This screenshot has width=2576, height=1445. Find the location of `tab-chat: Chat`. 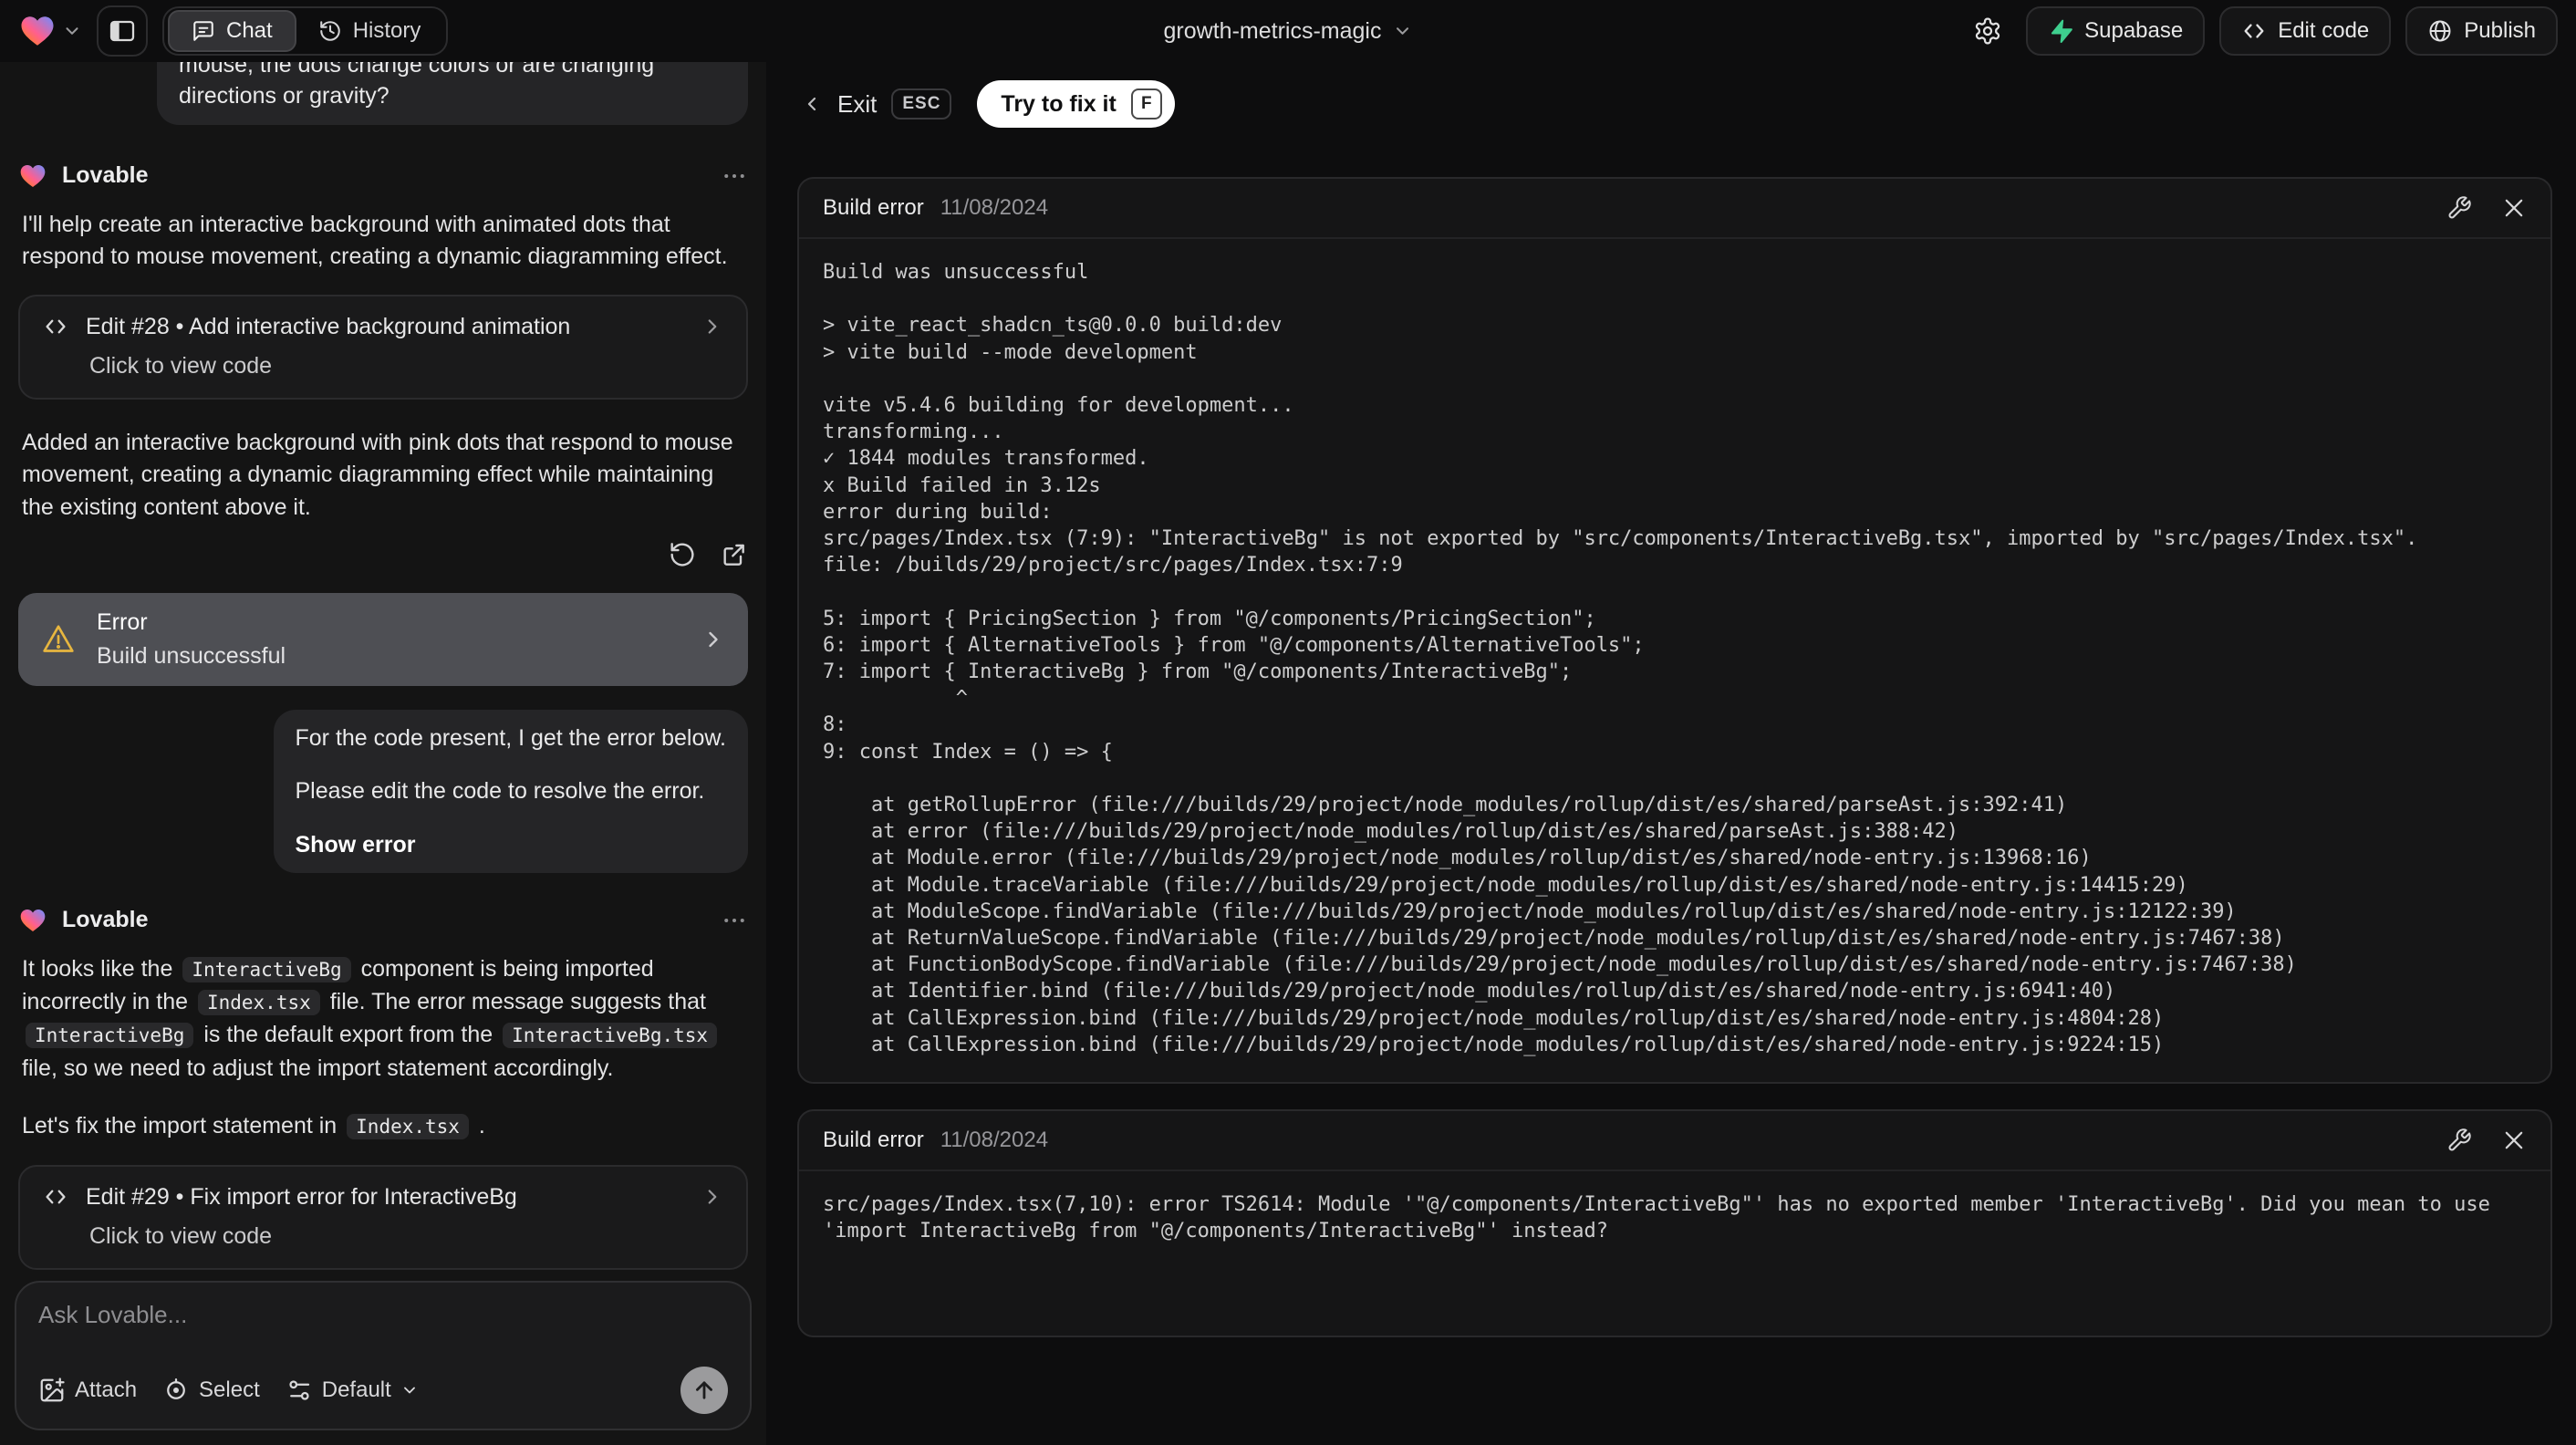

tab-chat: Chat is located at coordinates (232, 31).